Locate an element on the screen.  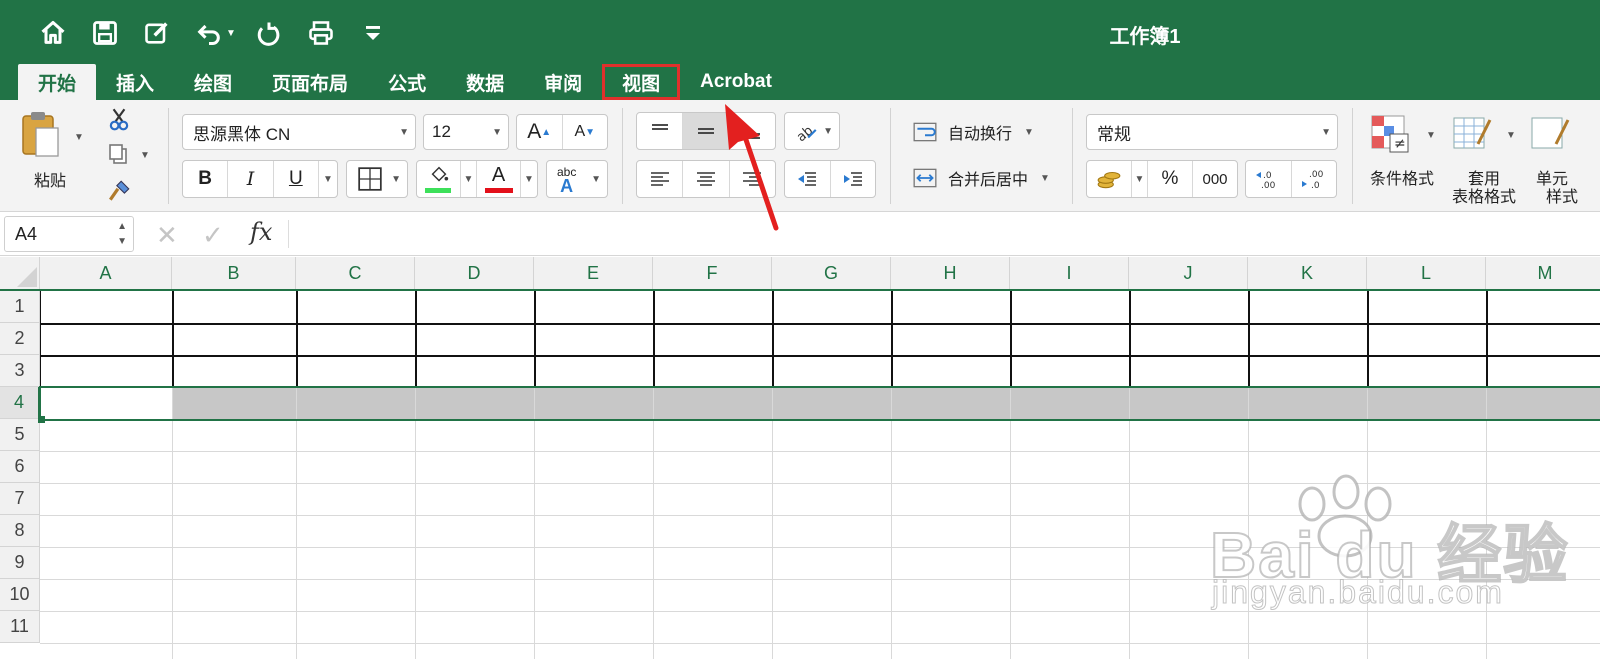
increase-decimal-button: .0.00 is located at coordinates (1269, 179).